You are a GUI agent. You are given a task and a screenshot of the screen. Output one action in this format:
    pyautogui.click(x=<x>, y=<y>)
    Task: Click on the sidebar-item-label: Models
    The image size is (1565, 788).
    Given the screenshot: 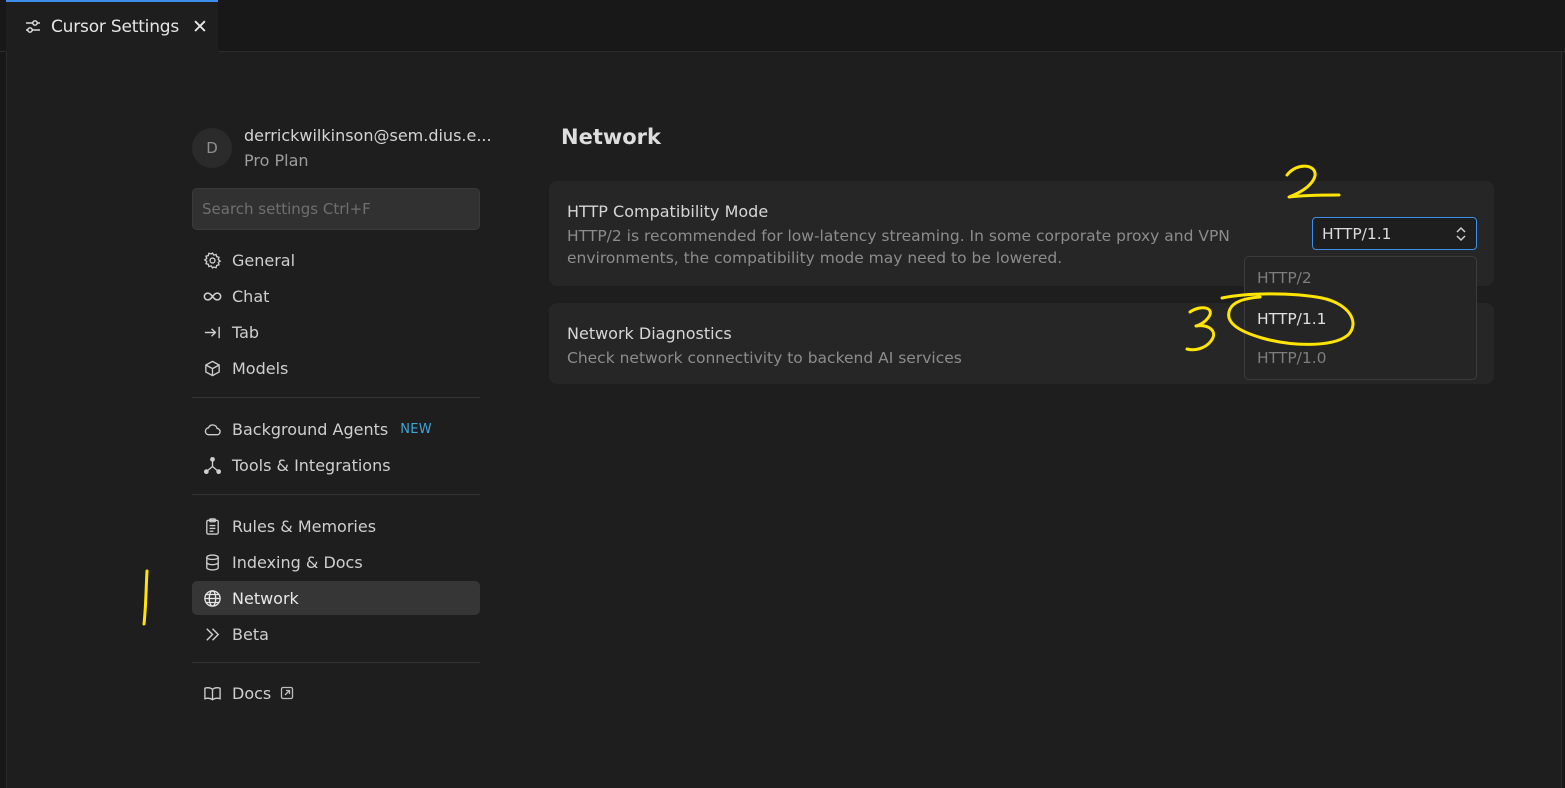 What is the action you would take?
    pyautogui.click(x=260, y=368)
    